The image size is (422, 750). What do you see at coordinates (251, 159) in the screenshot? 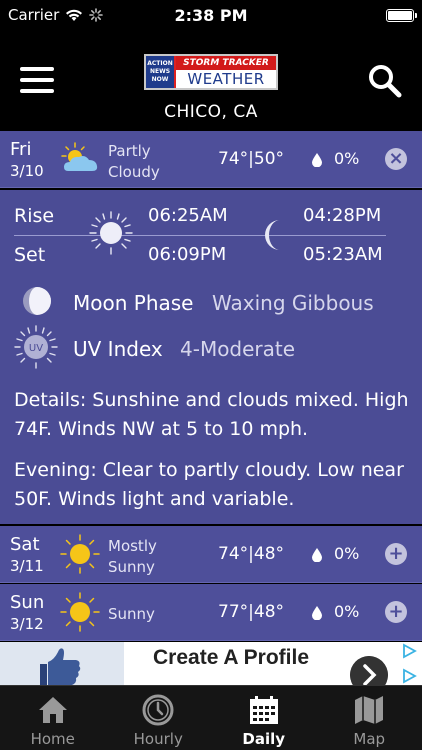
I see `temperature-range: 74°|50°` at bounding box center [251, 159].